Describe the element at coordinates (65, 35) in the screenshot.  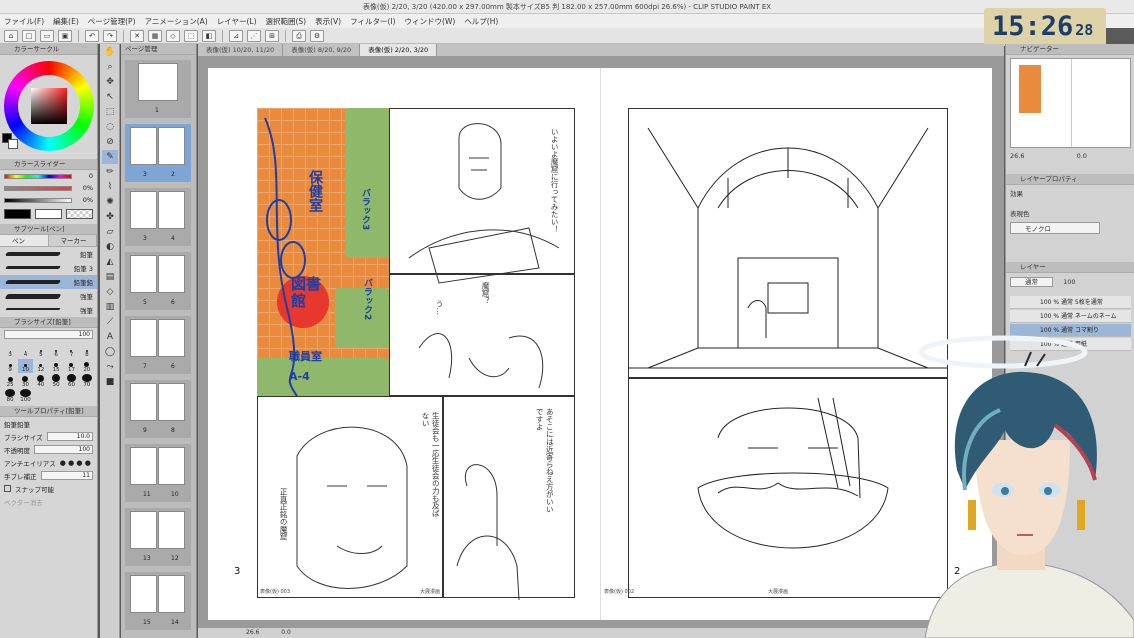
I see `save-icon: ▣` at that location.